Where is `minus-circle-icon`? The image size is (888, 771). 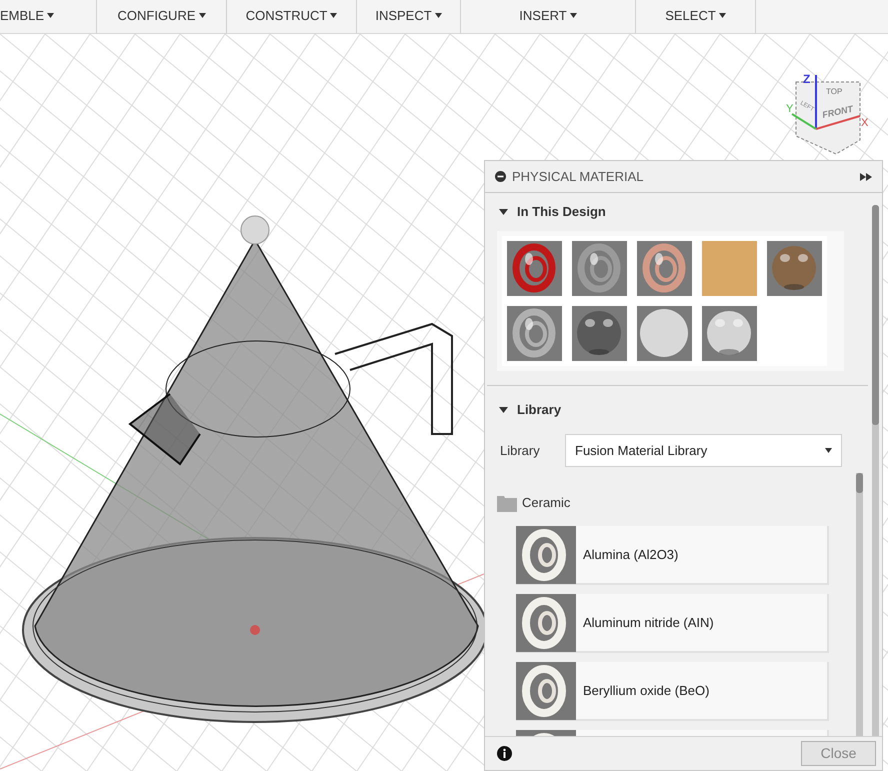
minus-circle-icon is located at coordinates (500, 176).